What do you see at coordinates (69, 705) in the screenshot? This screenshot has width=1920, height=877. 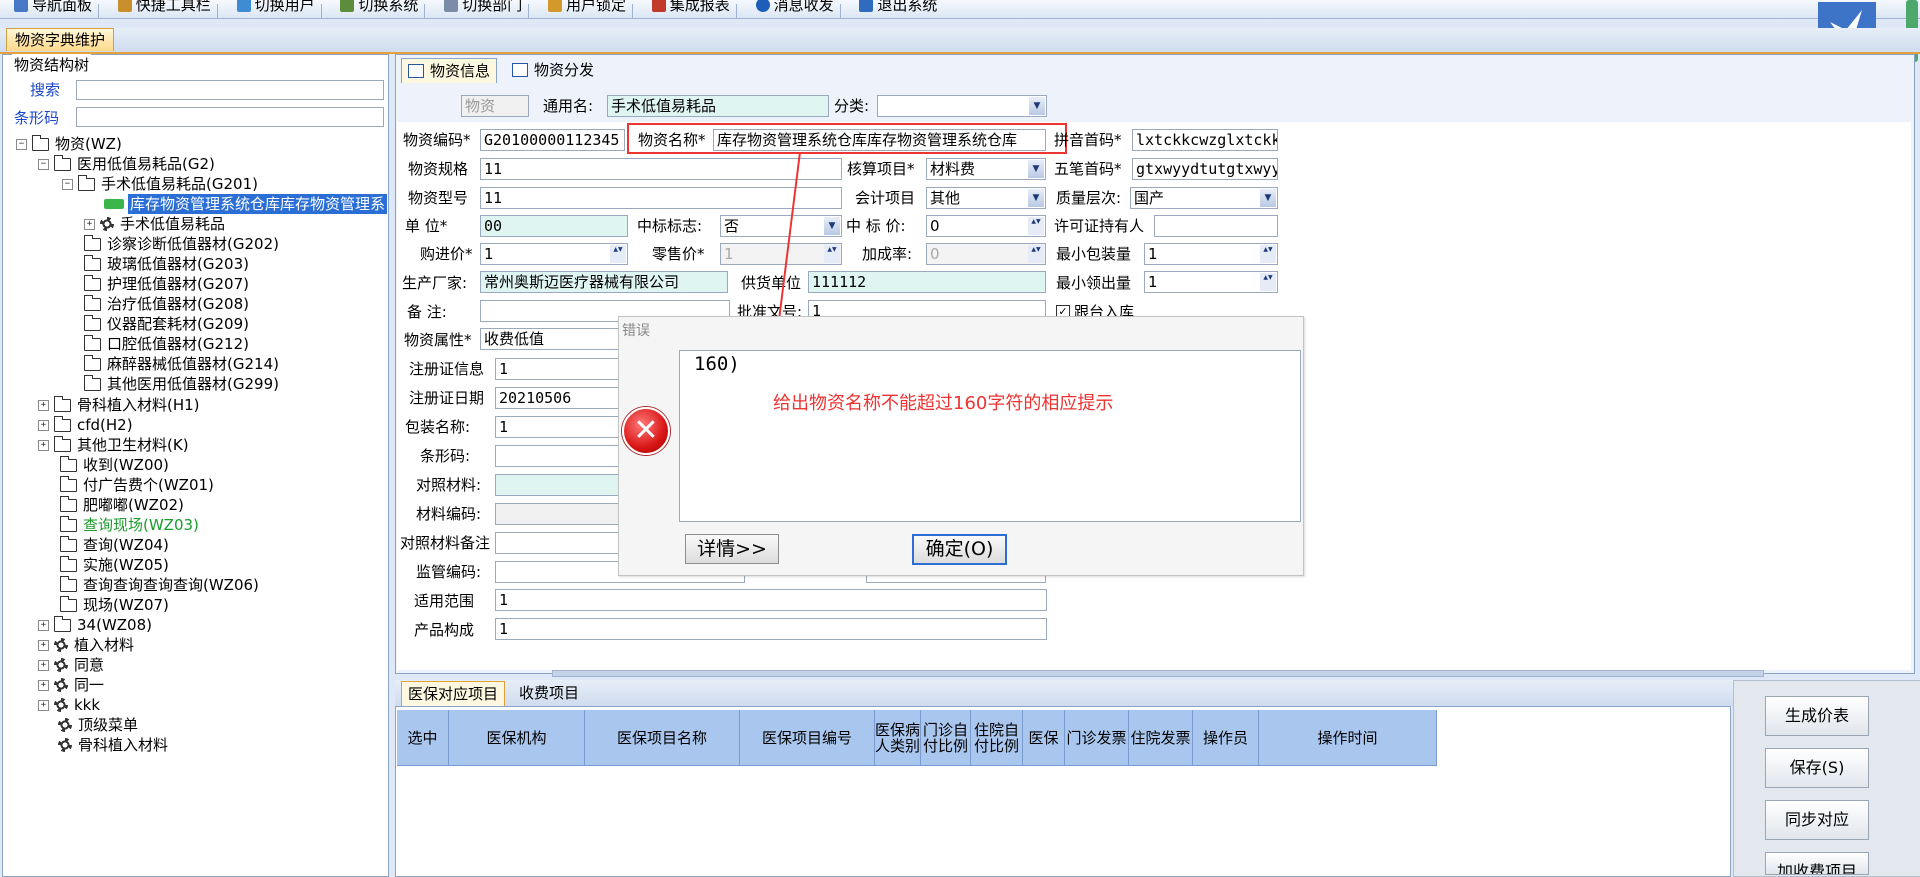 I see `tree-node: + kkk` at bounding box center [69, 705].